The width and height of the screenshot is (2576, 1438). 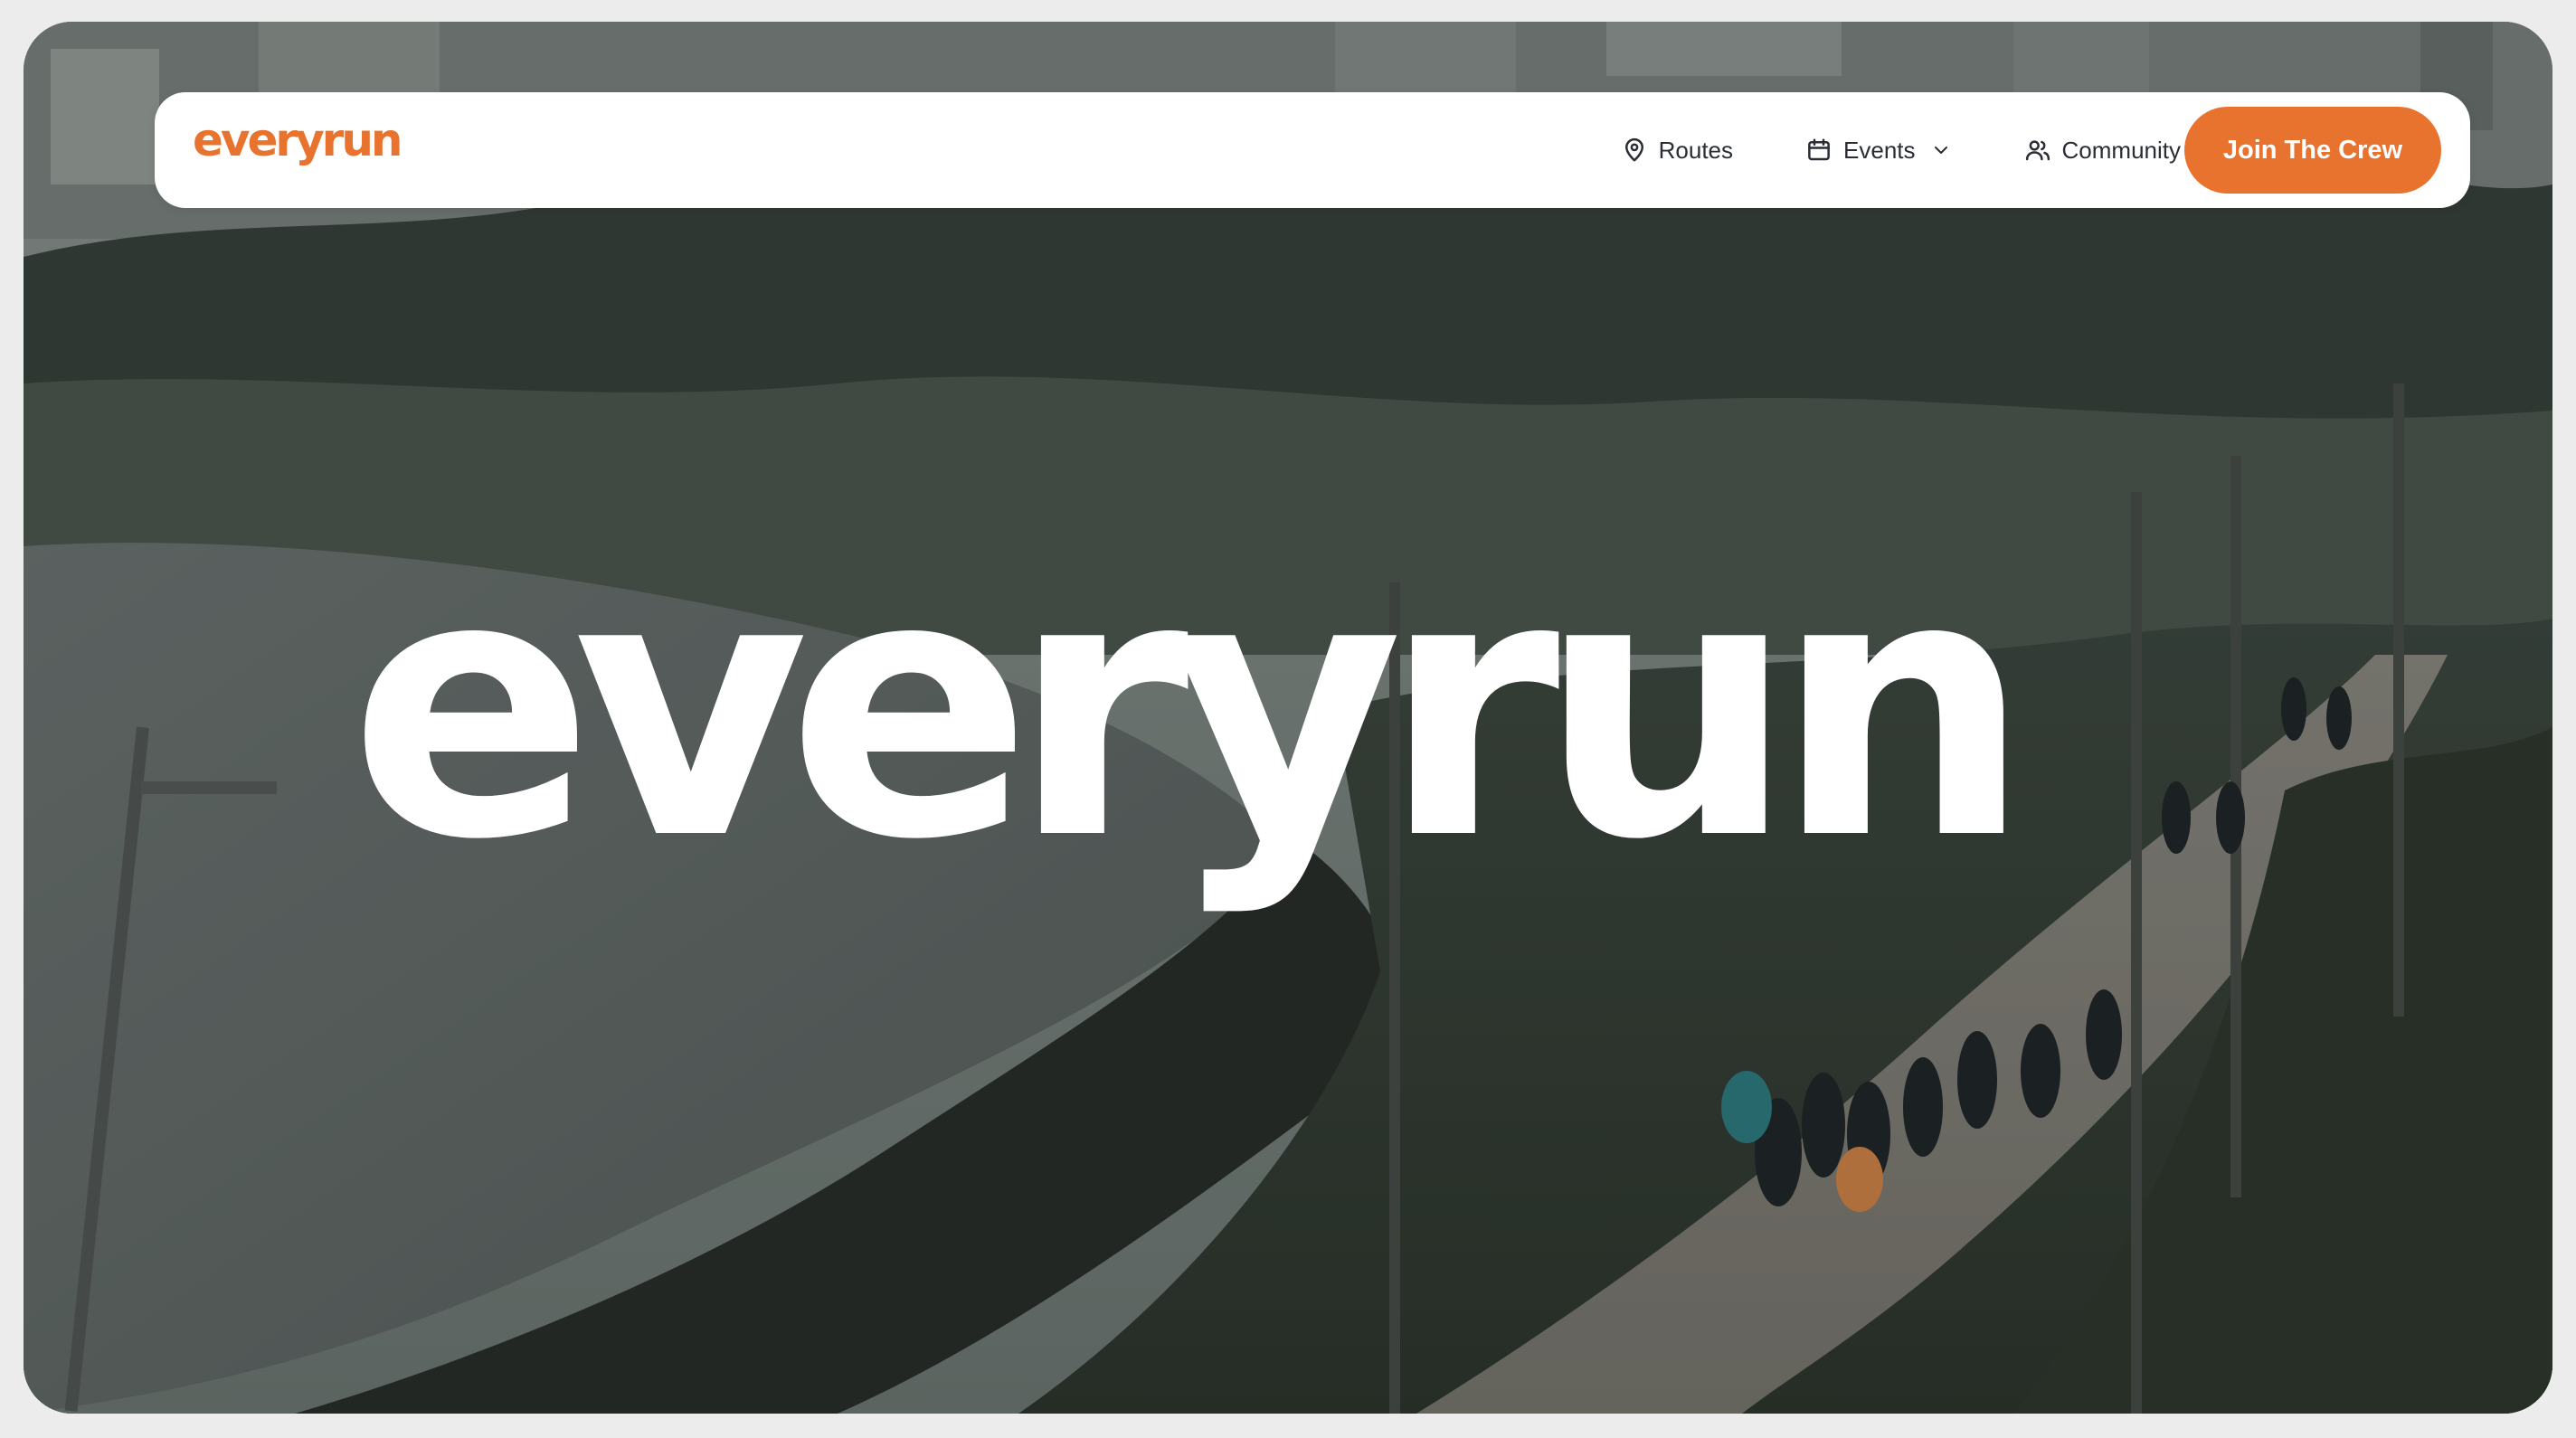 I want to click on map-pin-icon, so click(x=1633, y=149).